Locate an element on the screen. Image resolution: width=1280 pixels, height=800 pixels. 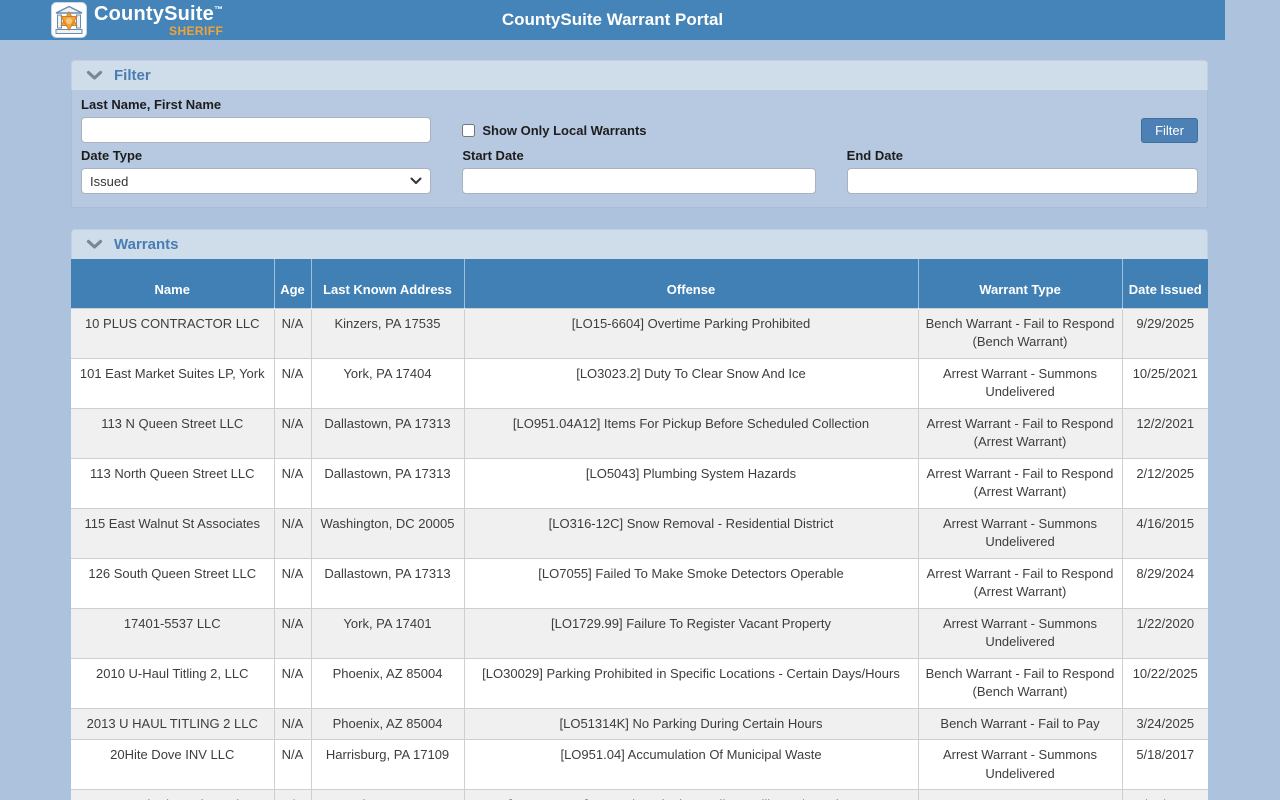
column-header-last-known-address: Last Known Address is located at coordinates (387, 283).